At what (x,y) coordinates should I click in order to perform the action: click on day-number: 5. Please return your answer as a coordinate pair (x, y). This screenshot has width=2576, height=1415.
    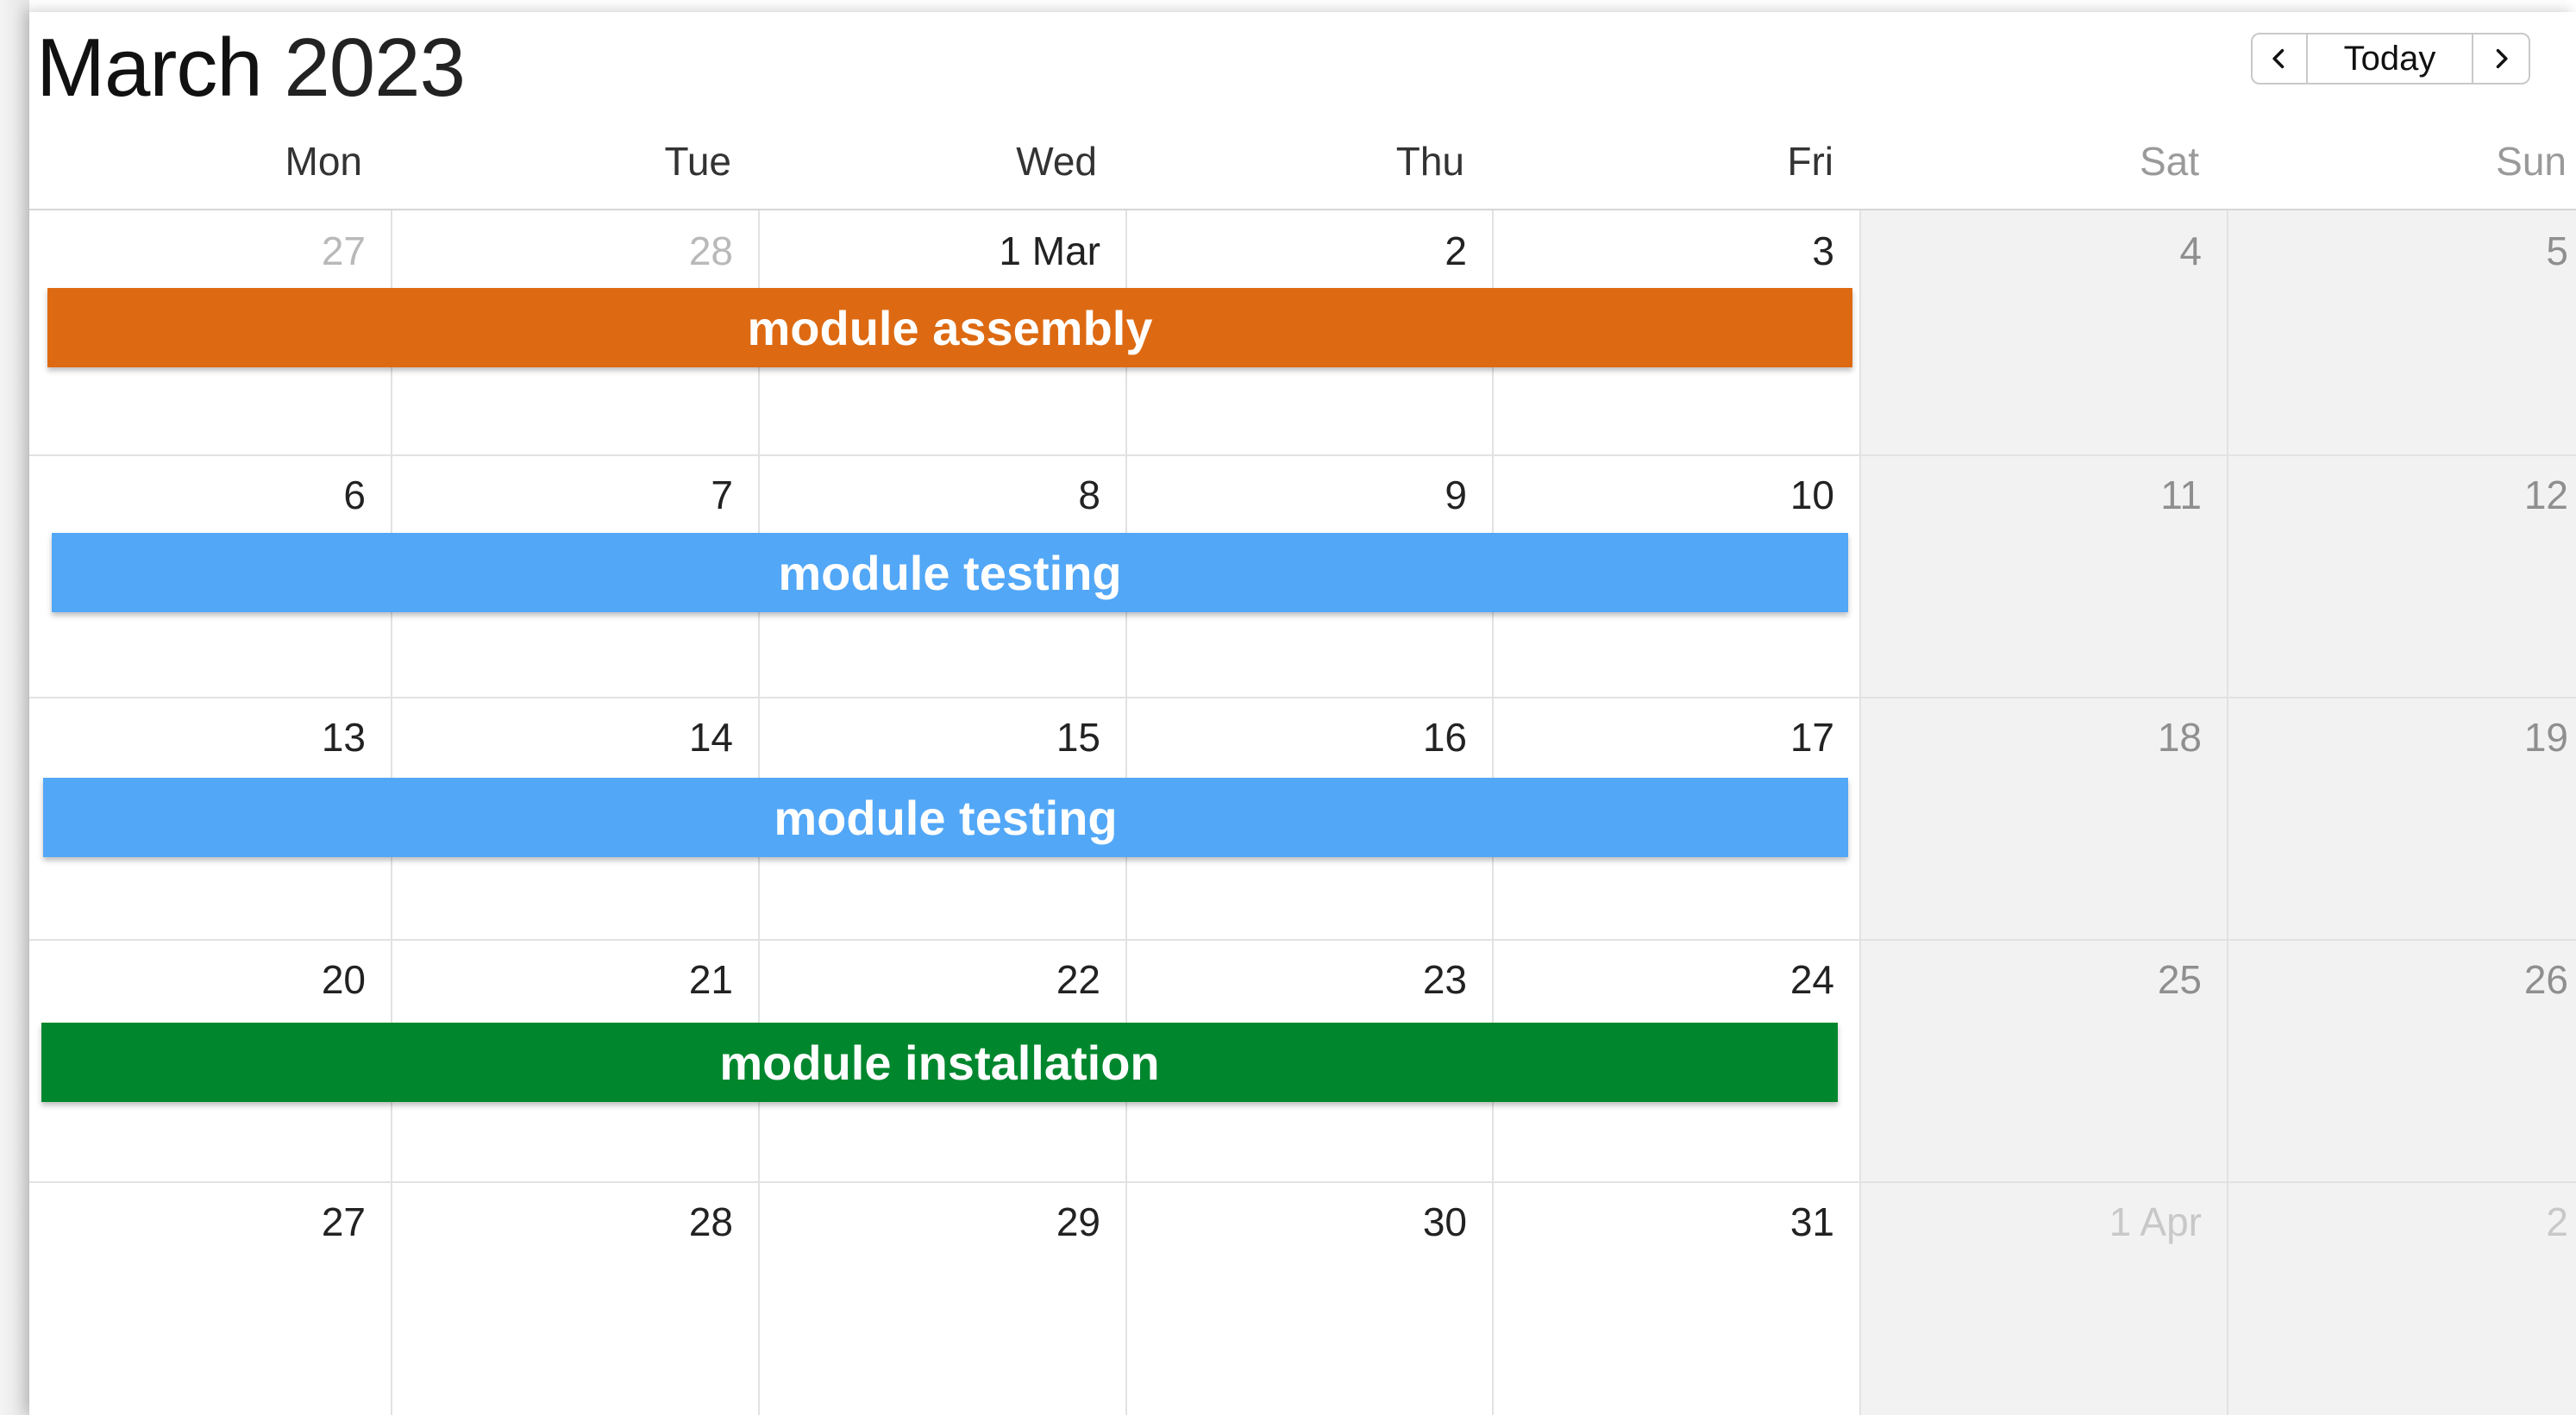
    Looking at the image, I should click on (2439, 251).